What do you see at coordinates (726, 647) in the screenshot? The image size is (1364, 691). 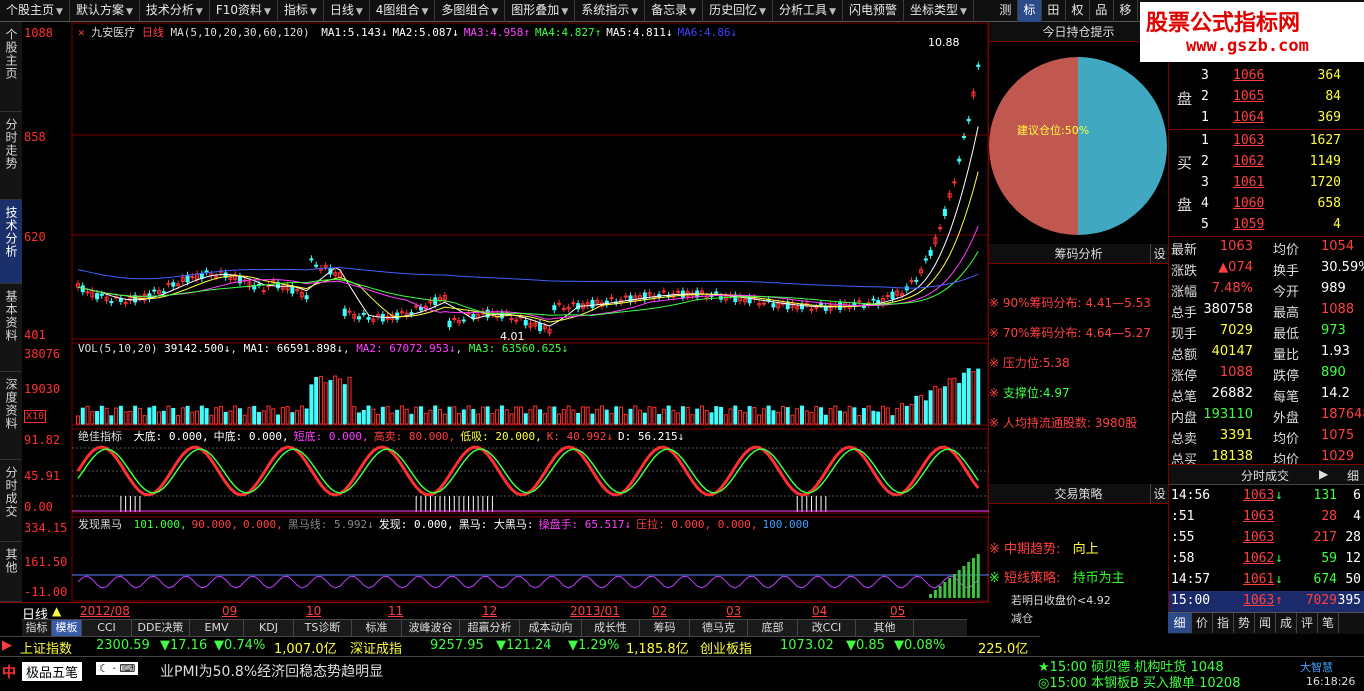 I see `index-value: 创业板指` at bounding box center [726, 647].